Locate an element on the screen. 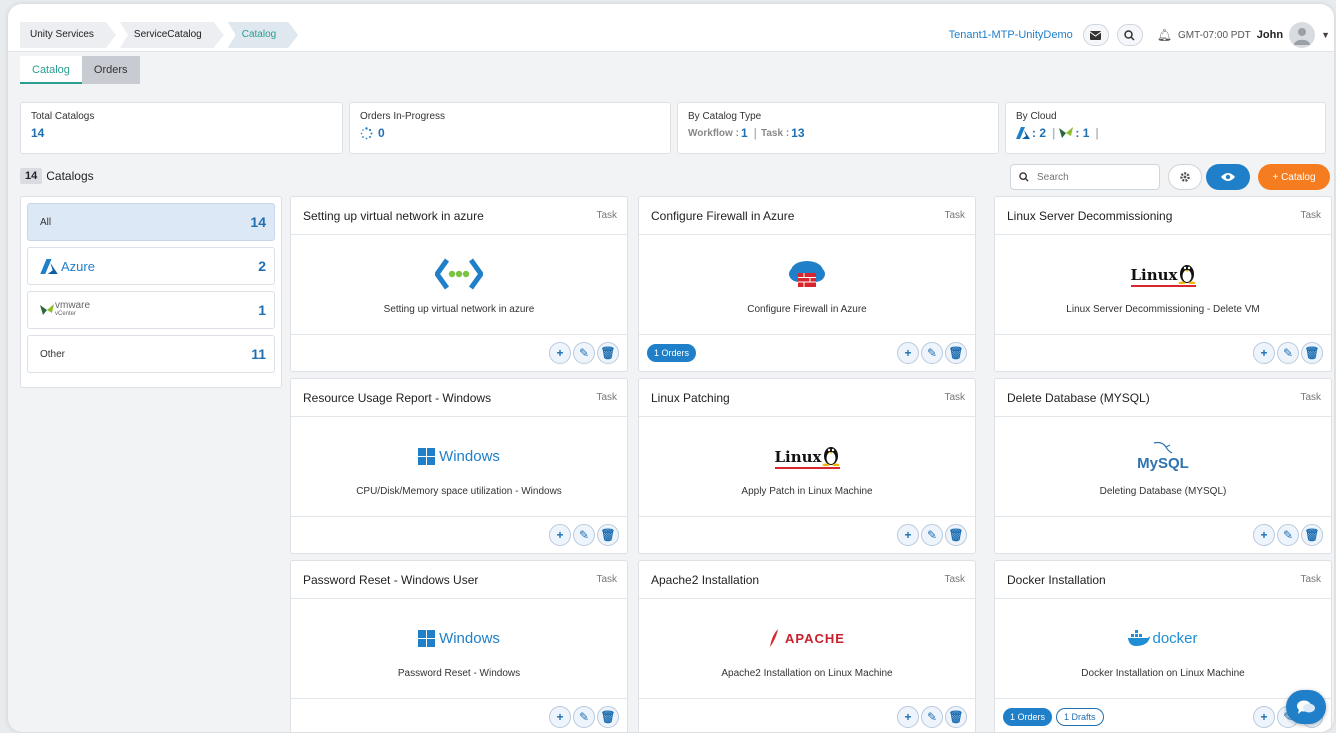 Image resolution: width=1336 pixels, height=733 pixels. sidebar-item-azure: Azure 2 is located at coordinates (151, 266).